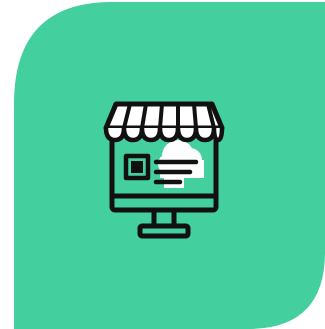  I want to click on product-thumbnail, so click(137, 167).